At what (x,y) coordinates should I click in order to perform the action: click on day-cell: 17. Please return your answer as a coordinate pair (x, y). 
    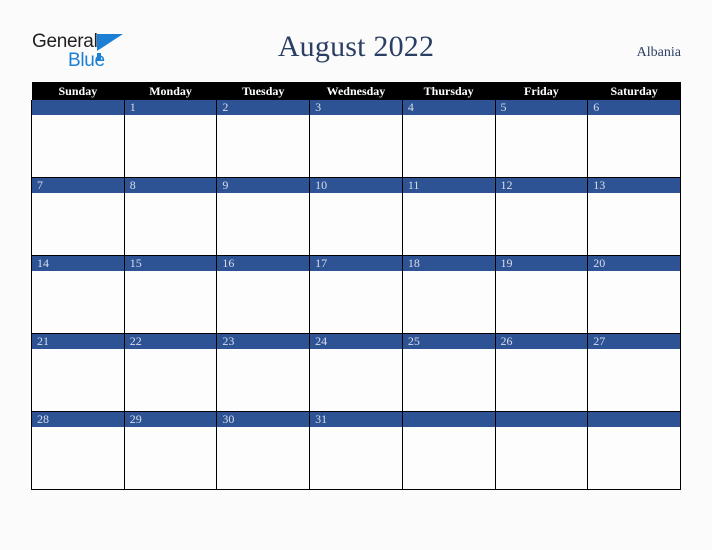
    Looking at the image, I should click on (356, 294).